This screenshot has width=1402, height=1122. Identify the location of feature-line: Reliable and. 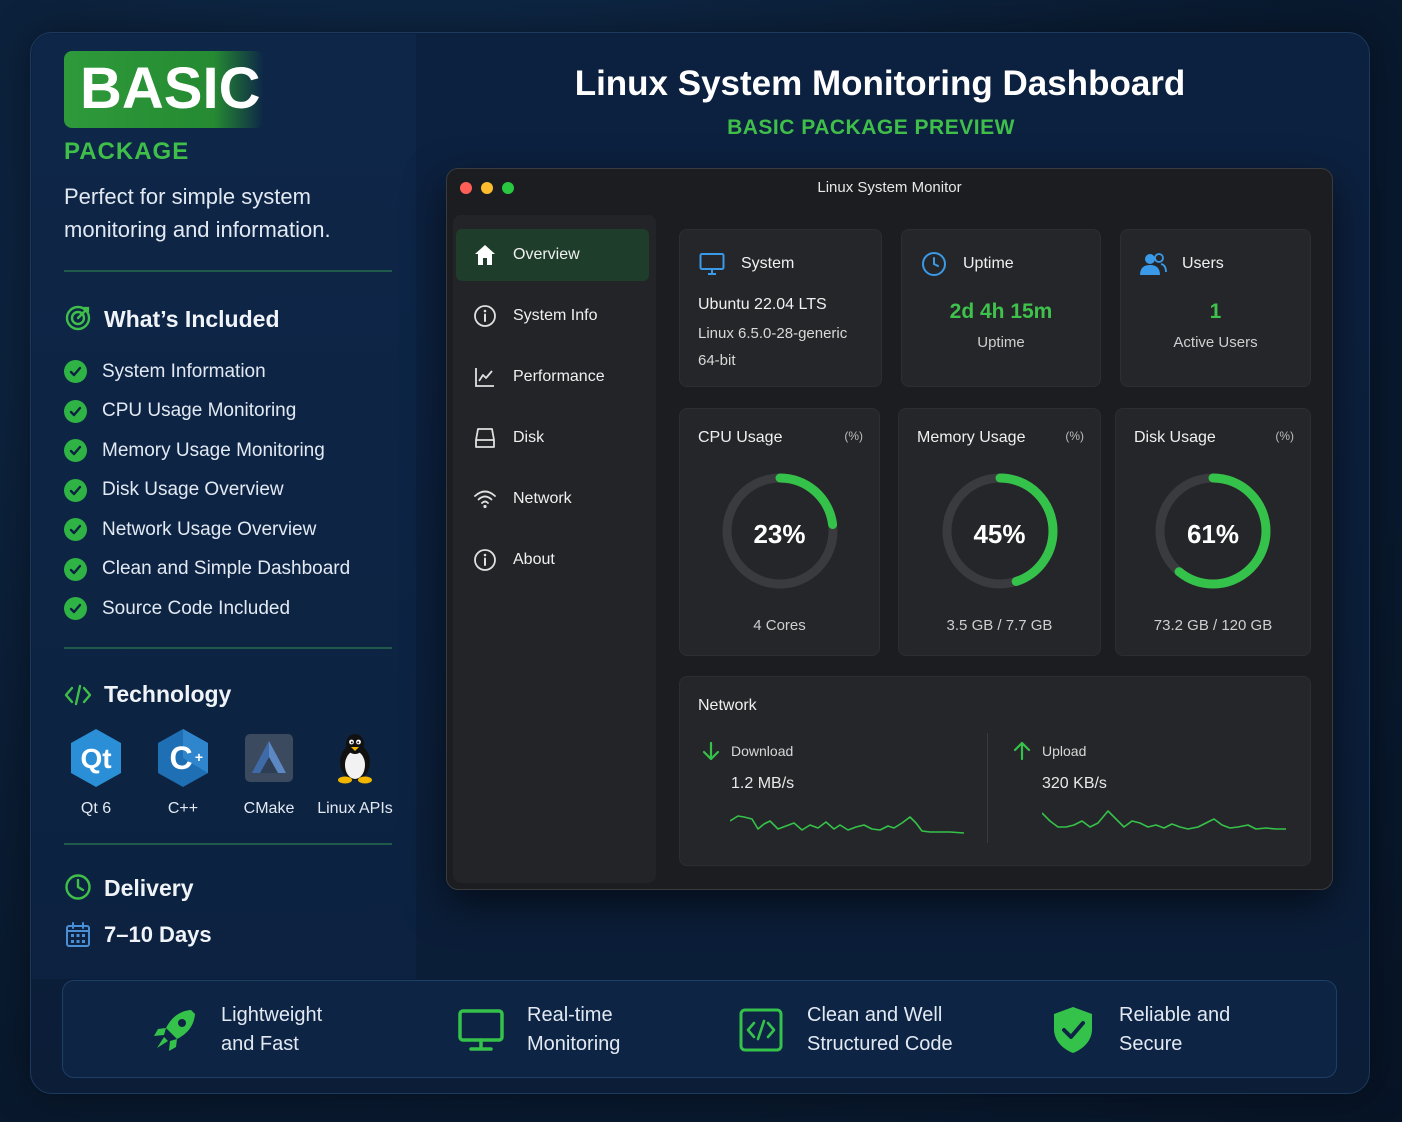
(1175, 1015).